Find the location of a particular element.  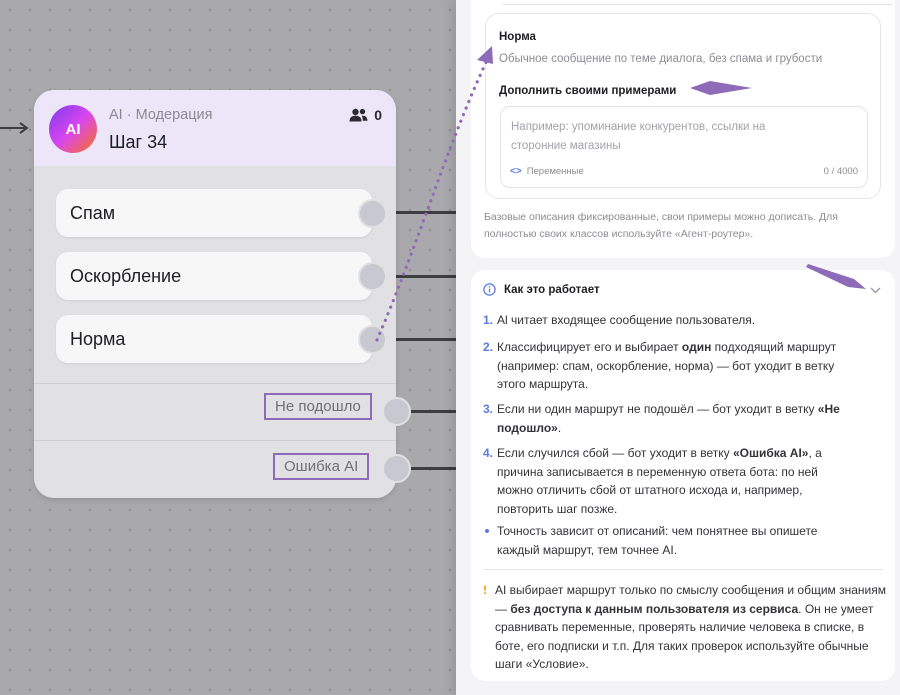

code-brackets-icon: <> is located at coordinates (516, 171).